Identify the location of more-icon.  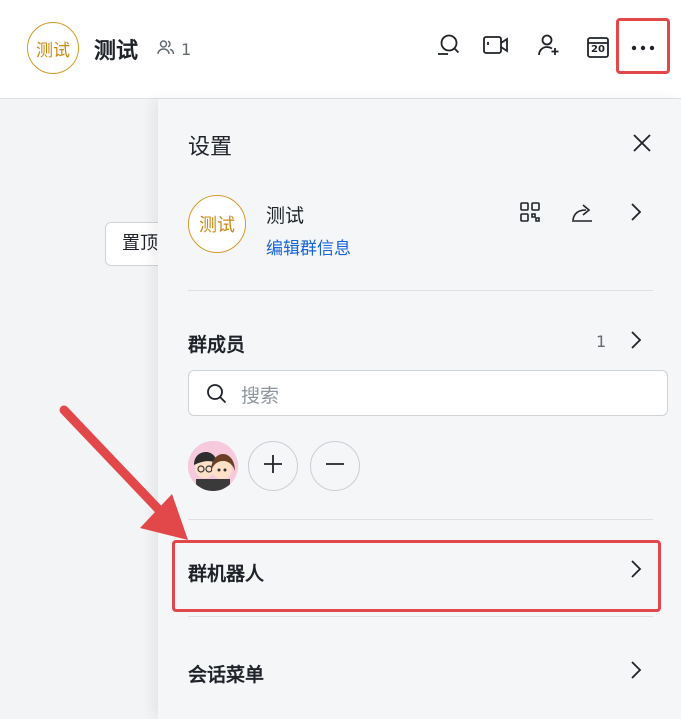
(643, 46).